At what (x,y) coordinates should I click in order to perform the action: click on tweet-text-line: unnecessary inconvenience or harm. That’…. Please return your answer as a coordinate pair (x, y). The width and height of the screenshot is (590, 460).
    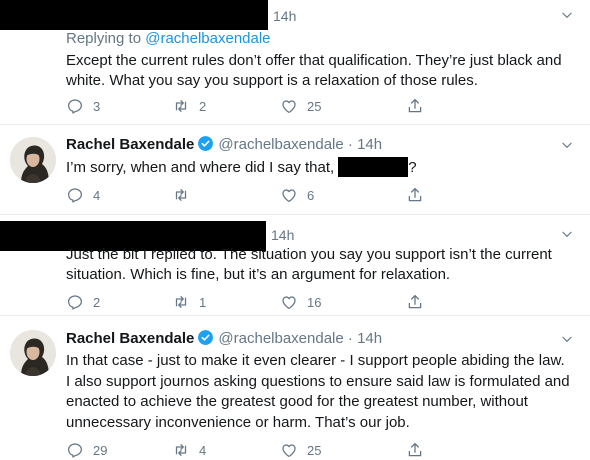
    Looking at the image, I should click on (238, 422).